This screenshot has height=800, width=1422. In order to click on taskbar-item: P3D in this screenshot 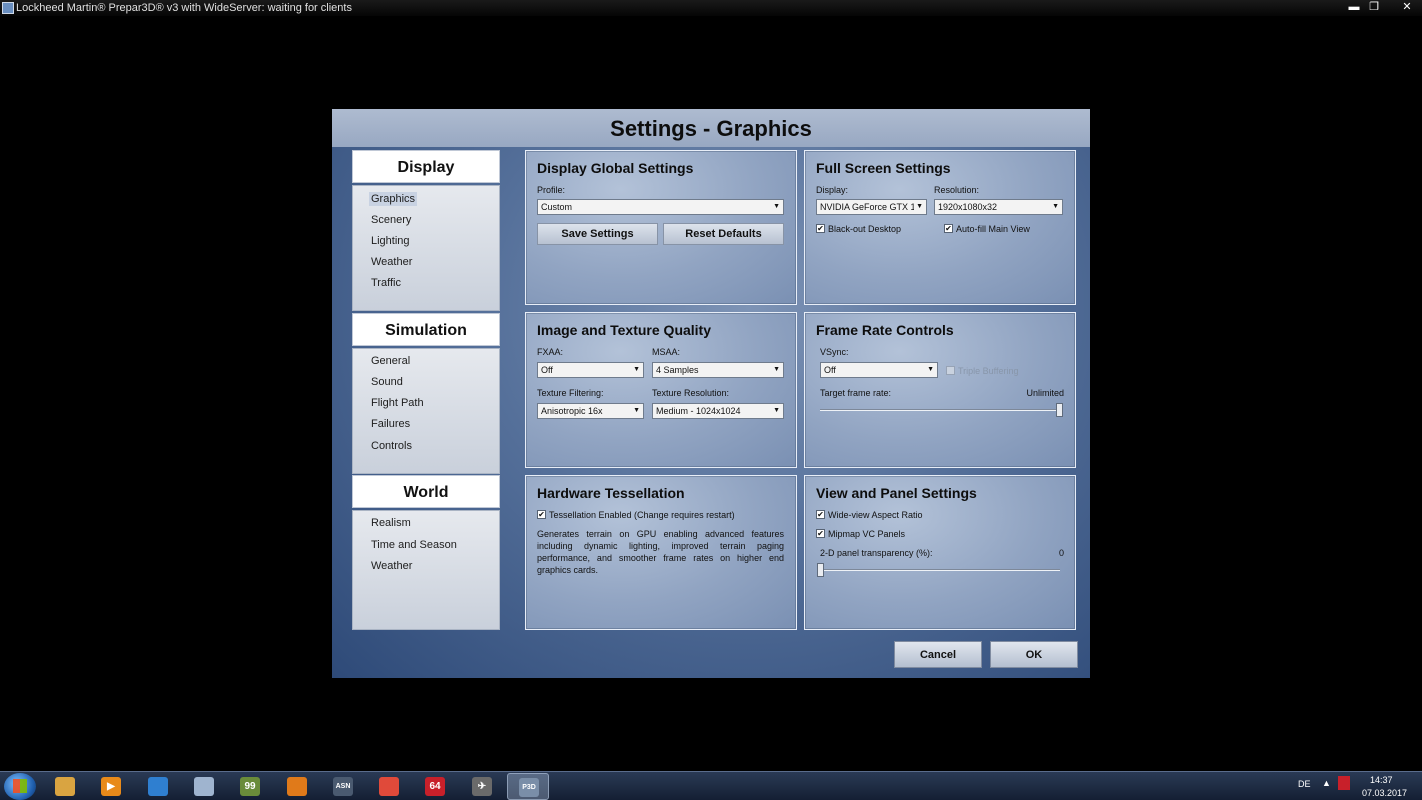, I will do `click(528, 786)`.